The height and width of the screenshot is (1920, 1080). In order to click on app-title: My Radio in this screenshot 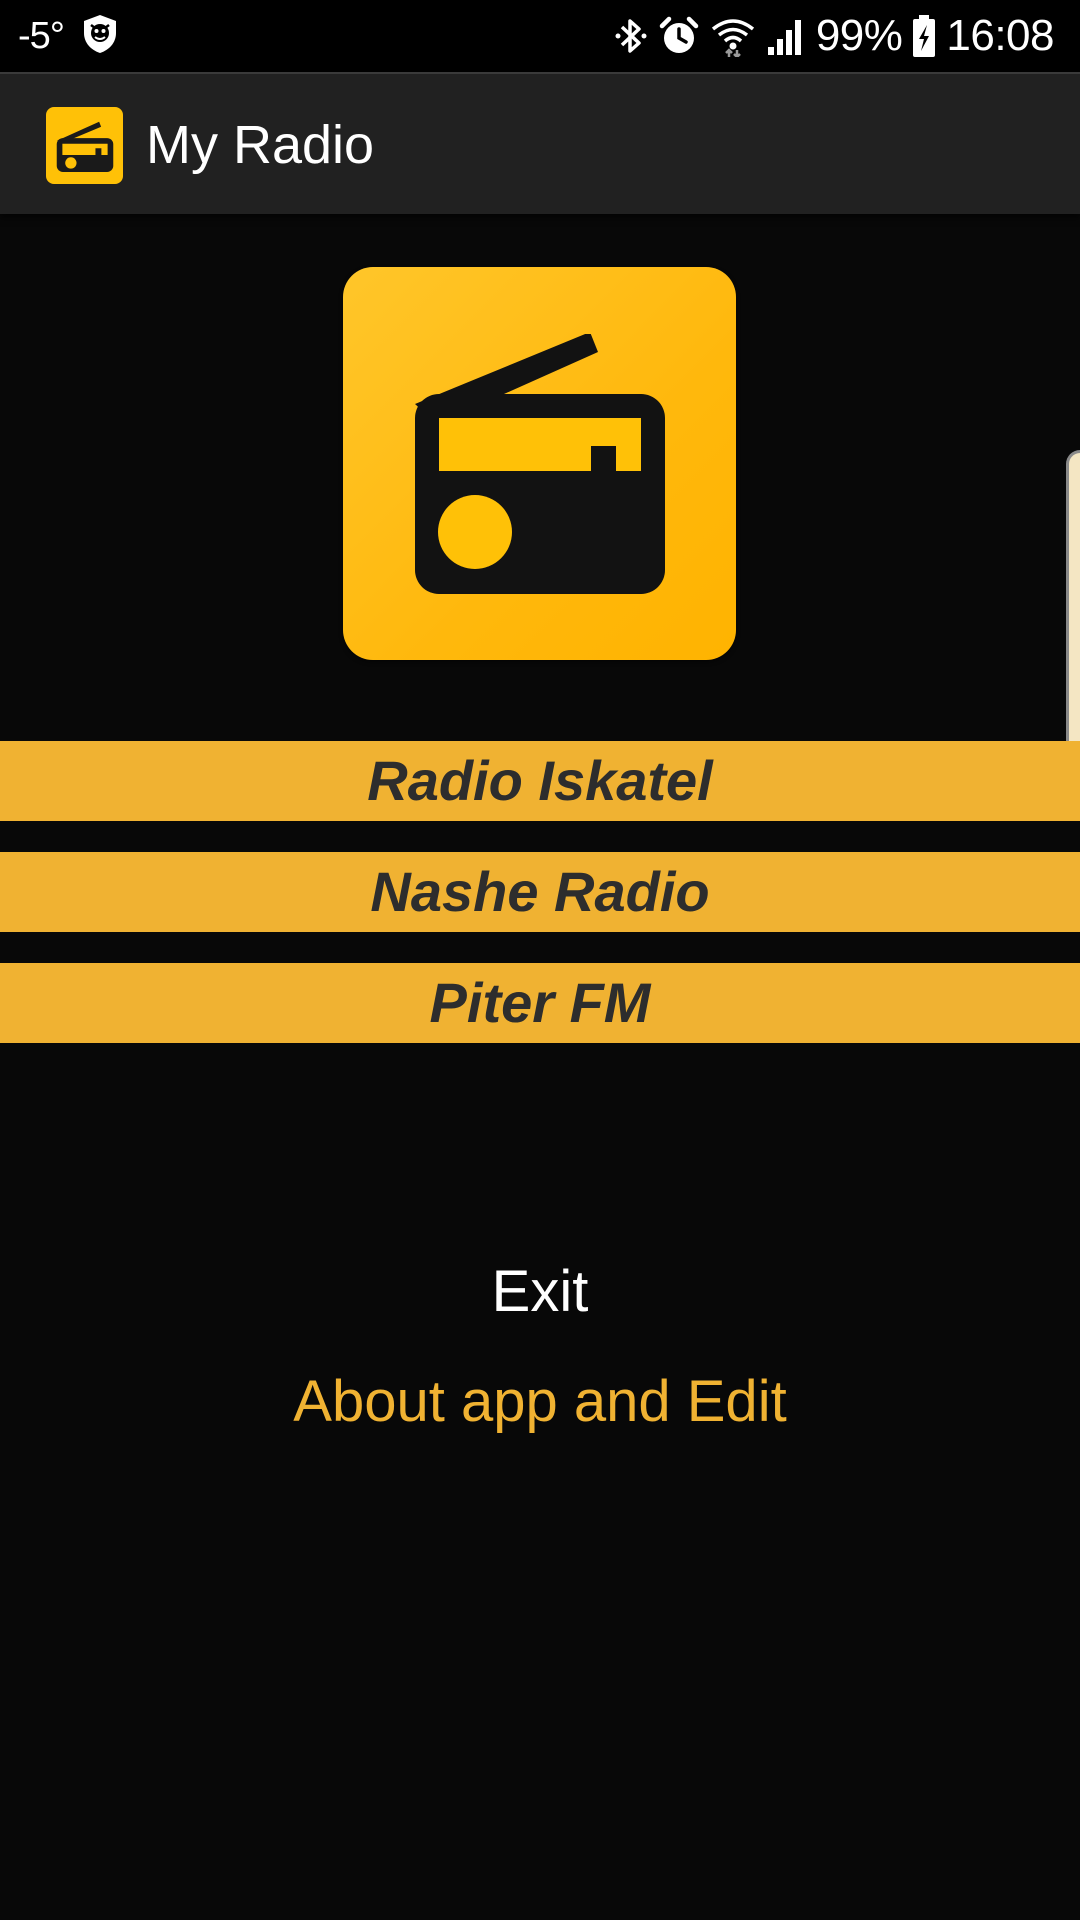, I will do `click(260, 145)`.